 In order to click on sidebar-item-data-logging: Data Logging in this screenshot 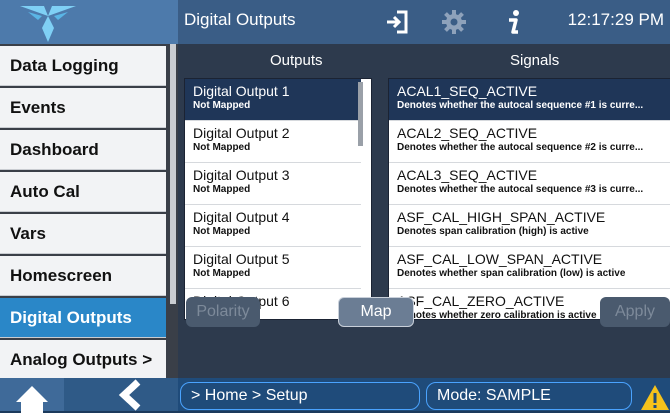, I will do `click(83, 66)`.